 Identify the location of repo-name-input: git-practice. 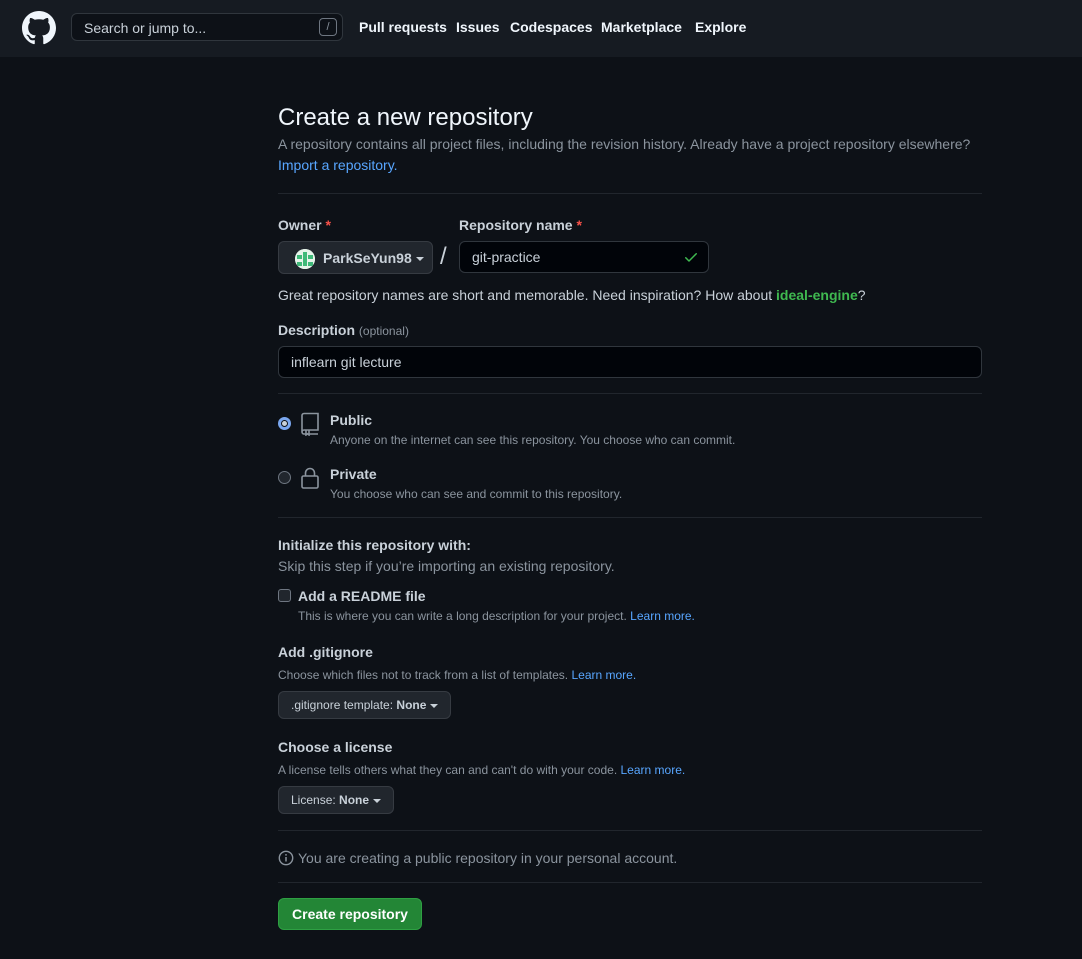
(584, 257).